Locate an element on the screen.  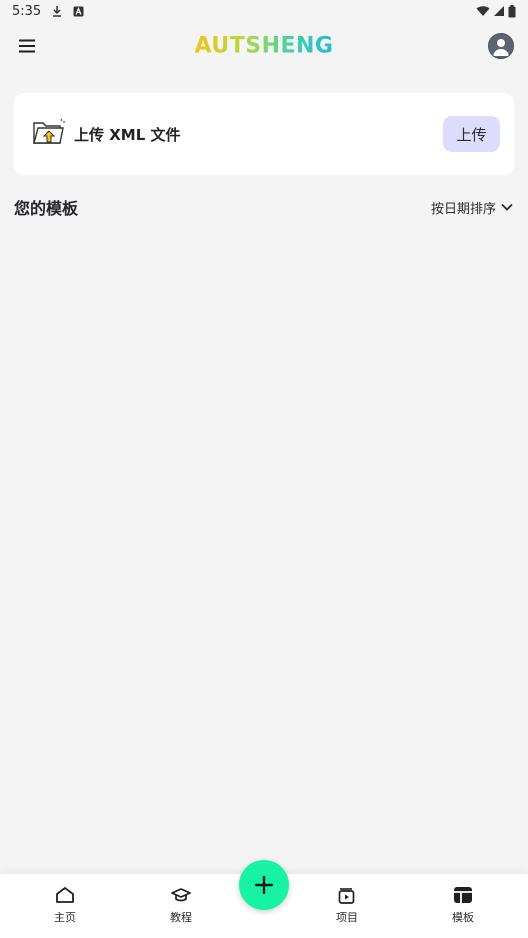
status-right is located at coordinates (496, 11).